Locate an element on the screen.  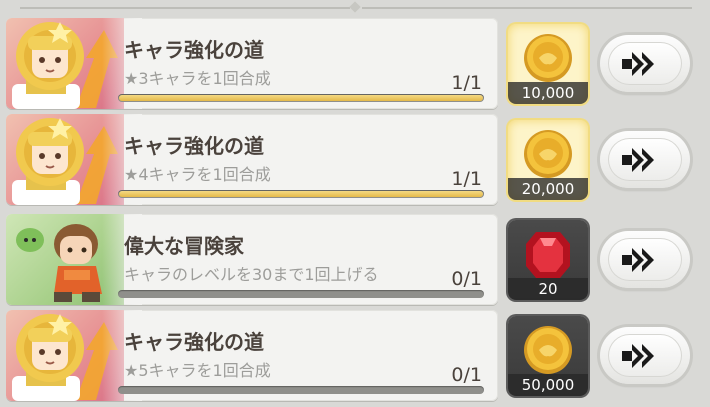
reward-amount: 10,000 is located at coordinates (548, 93).